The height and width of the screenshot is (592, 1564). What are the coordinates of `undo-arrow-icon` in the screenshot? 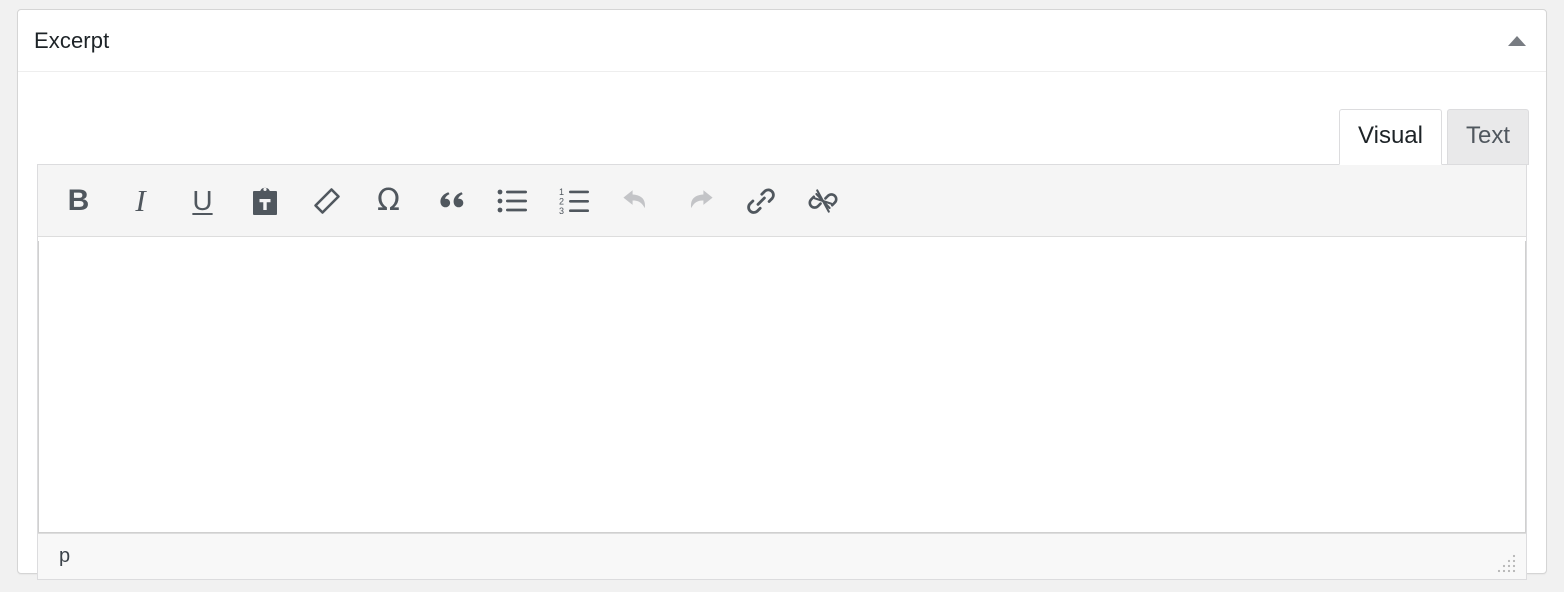 It's located at (637, 201).